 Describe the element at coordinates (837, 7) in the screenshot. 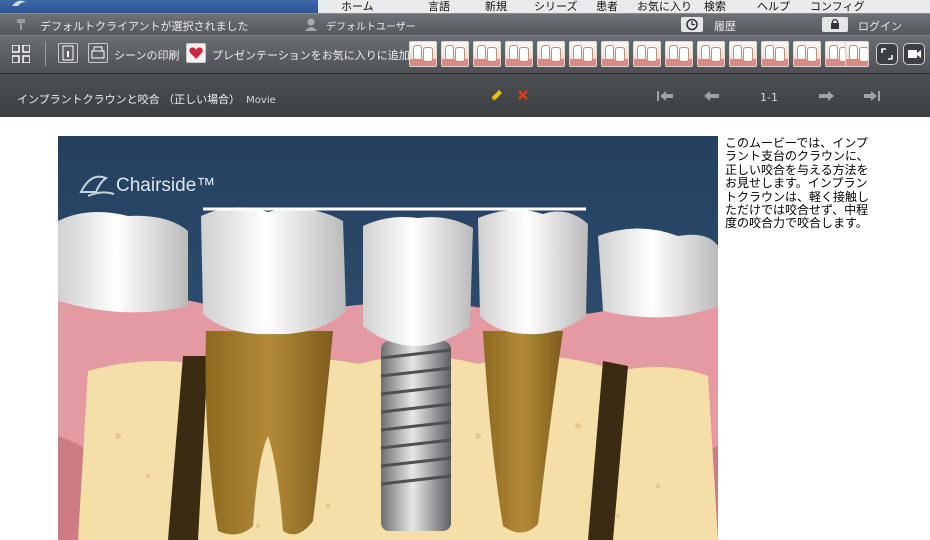

I see `nav-config: コンフィグ` at that location.